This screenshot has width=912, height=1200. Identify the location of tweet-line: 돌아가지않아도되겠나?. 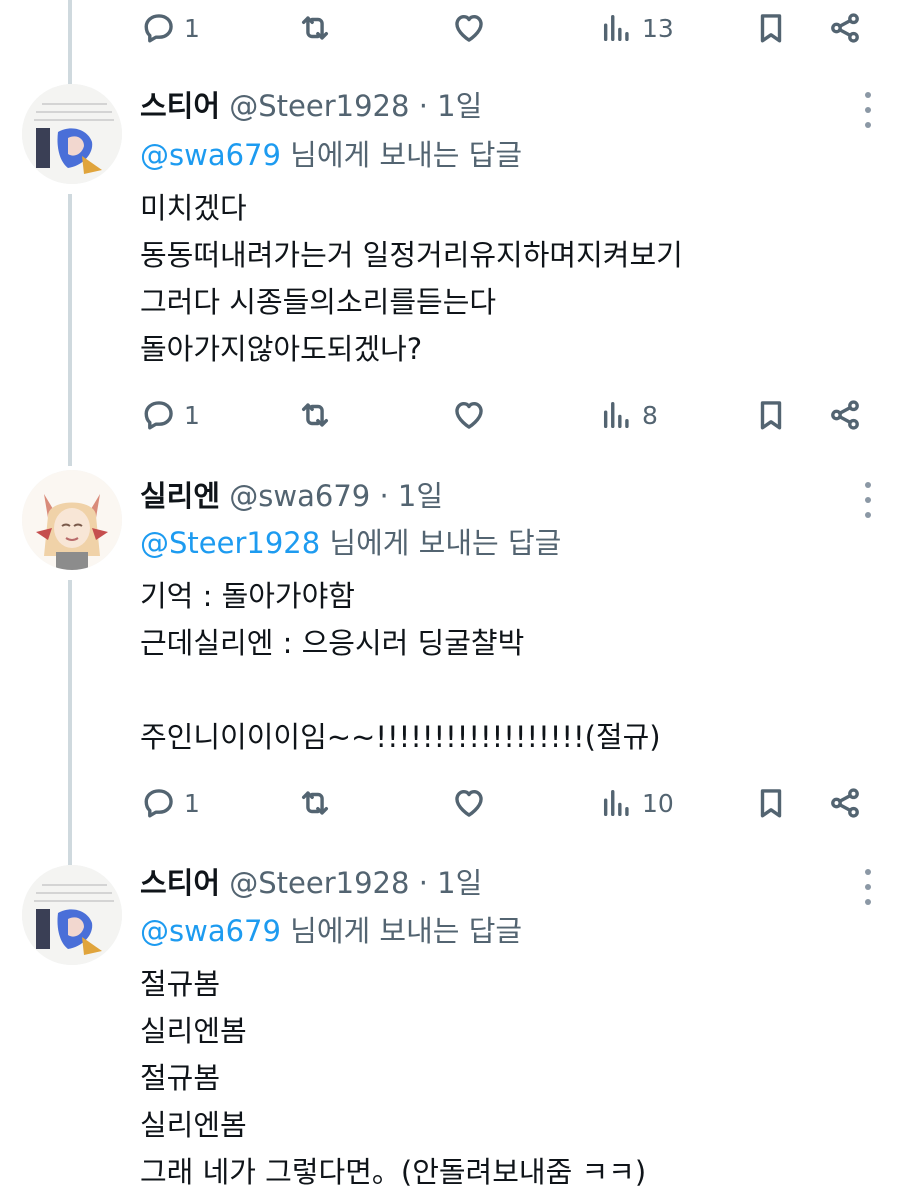
(281, 349).